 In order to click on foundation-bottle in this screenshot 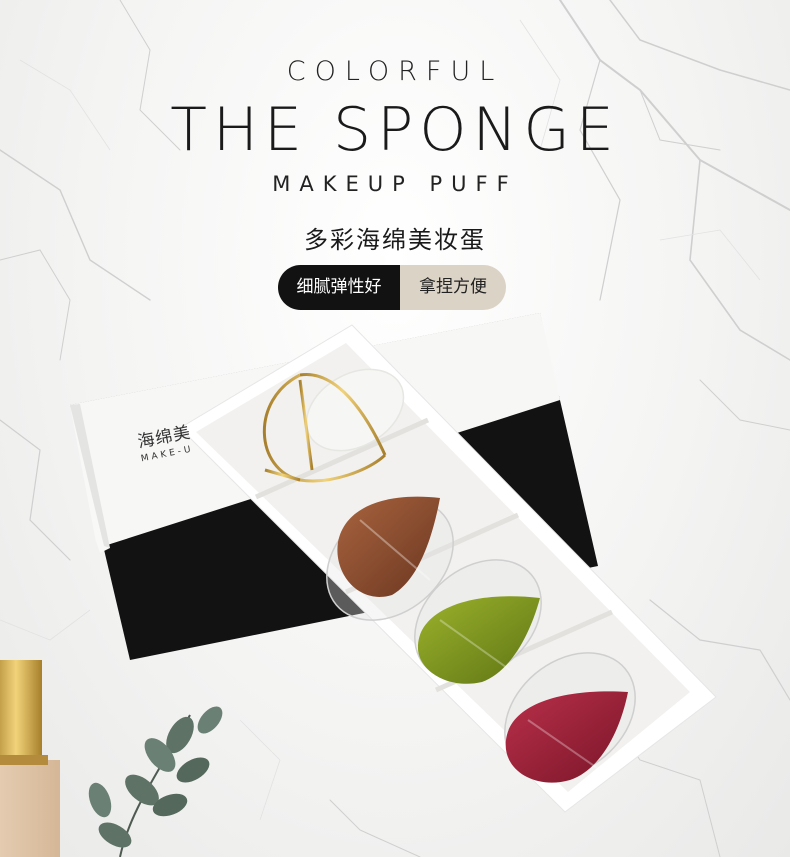, I will do `click(30, 758)`.